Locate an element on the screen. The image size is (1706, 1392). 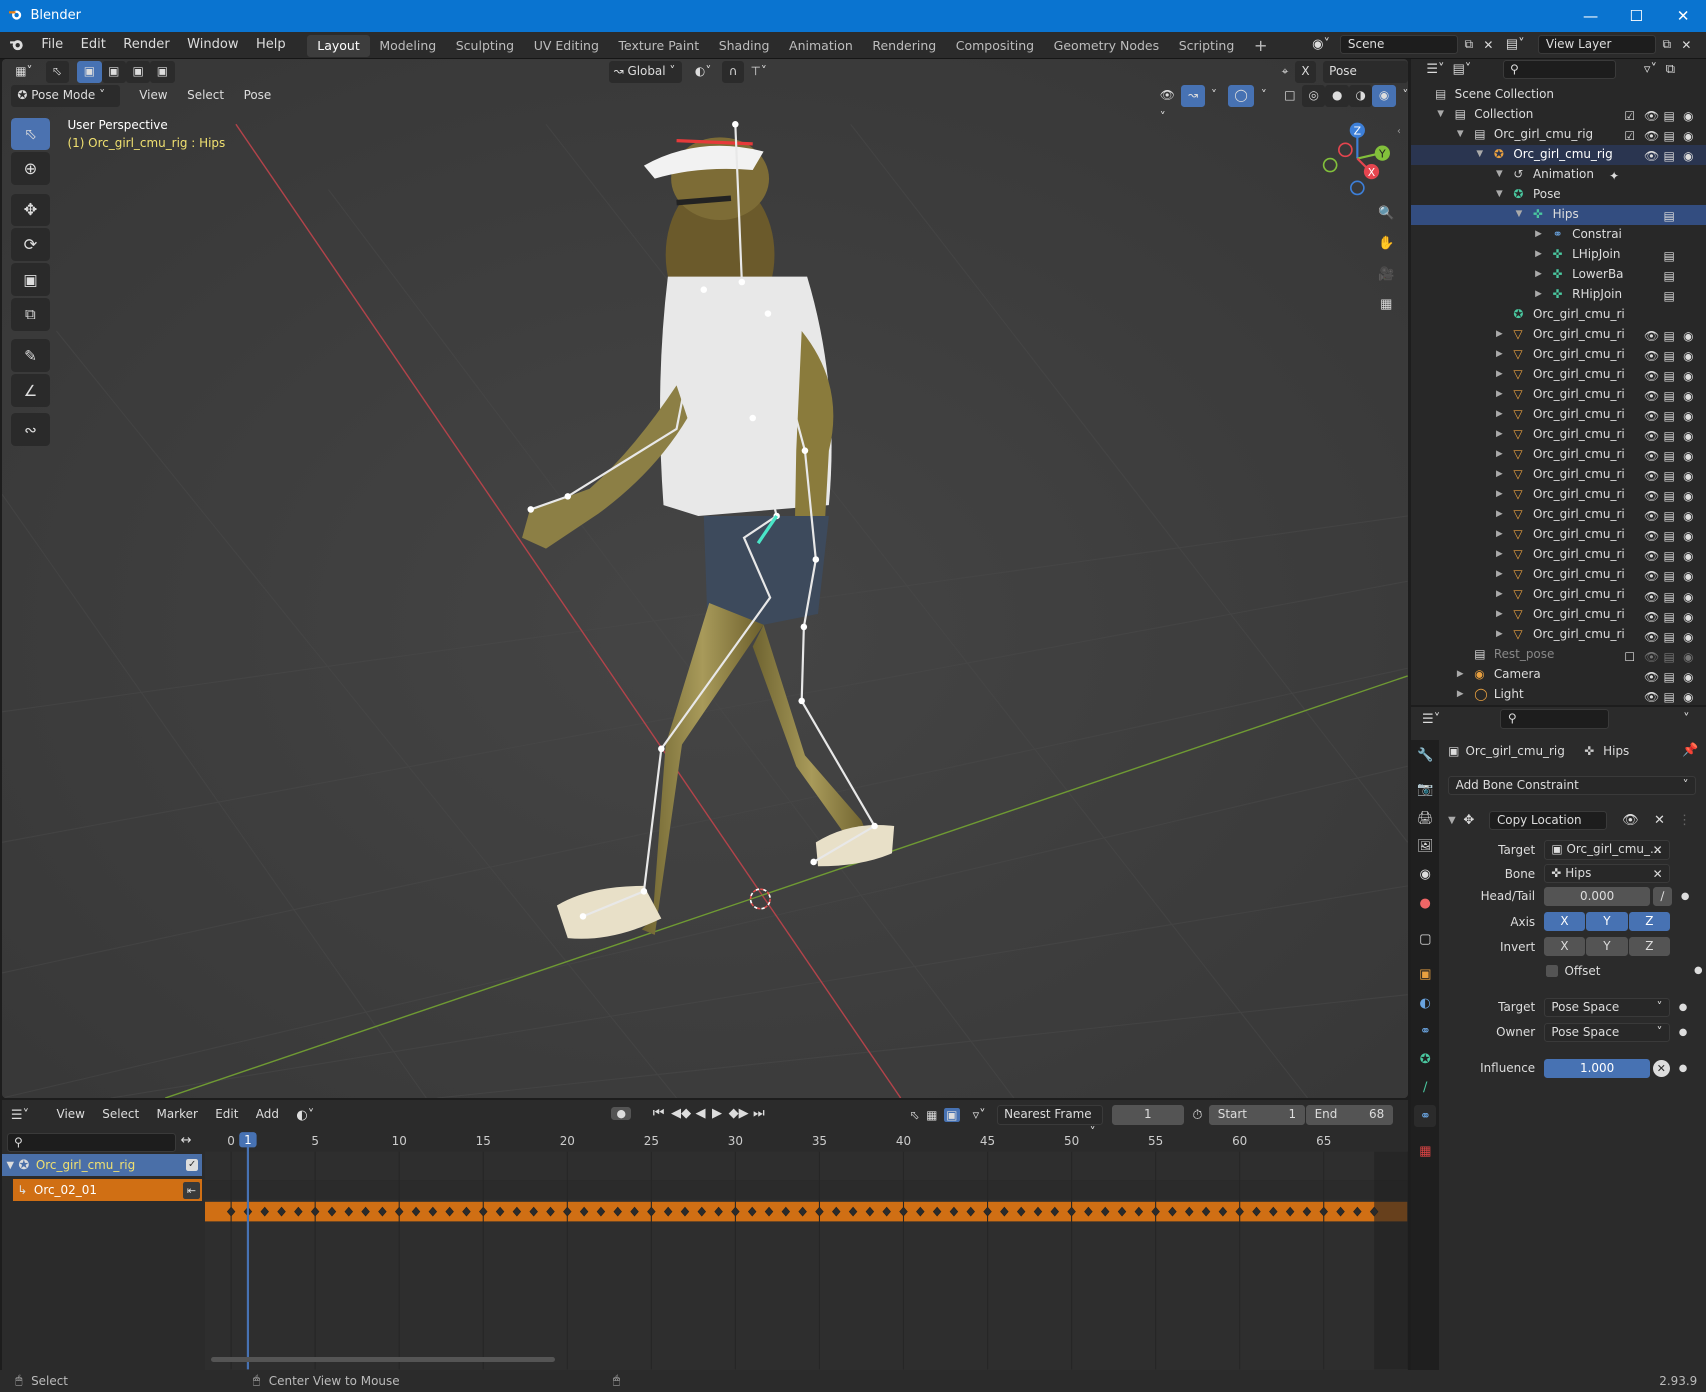
shading-dropdown-icon: ˅ is located at coordinates (1401, 96).